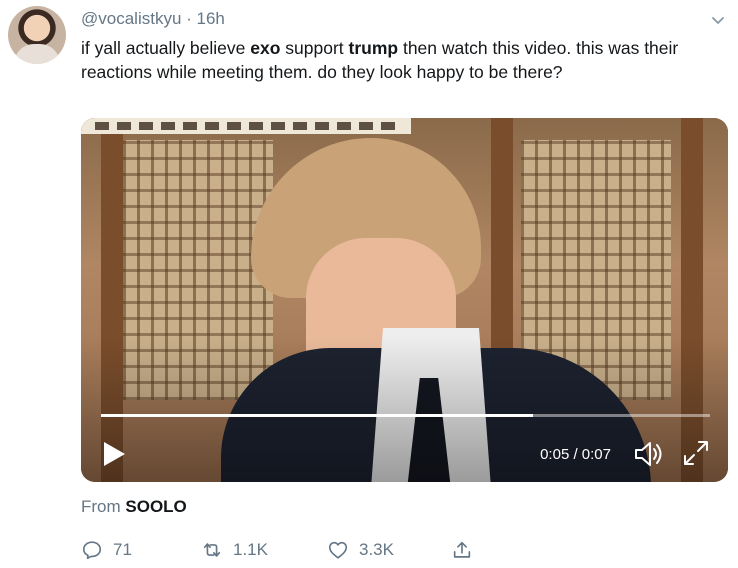 The image size is (738, 568). Describe the element at coordinates (131, 18) in the screenshot. I see `user-handle: @vocalistkyu` at that location.